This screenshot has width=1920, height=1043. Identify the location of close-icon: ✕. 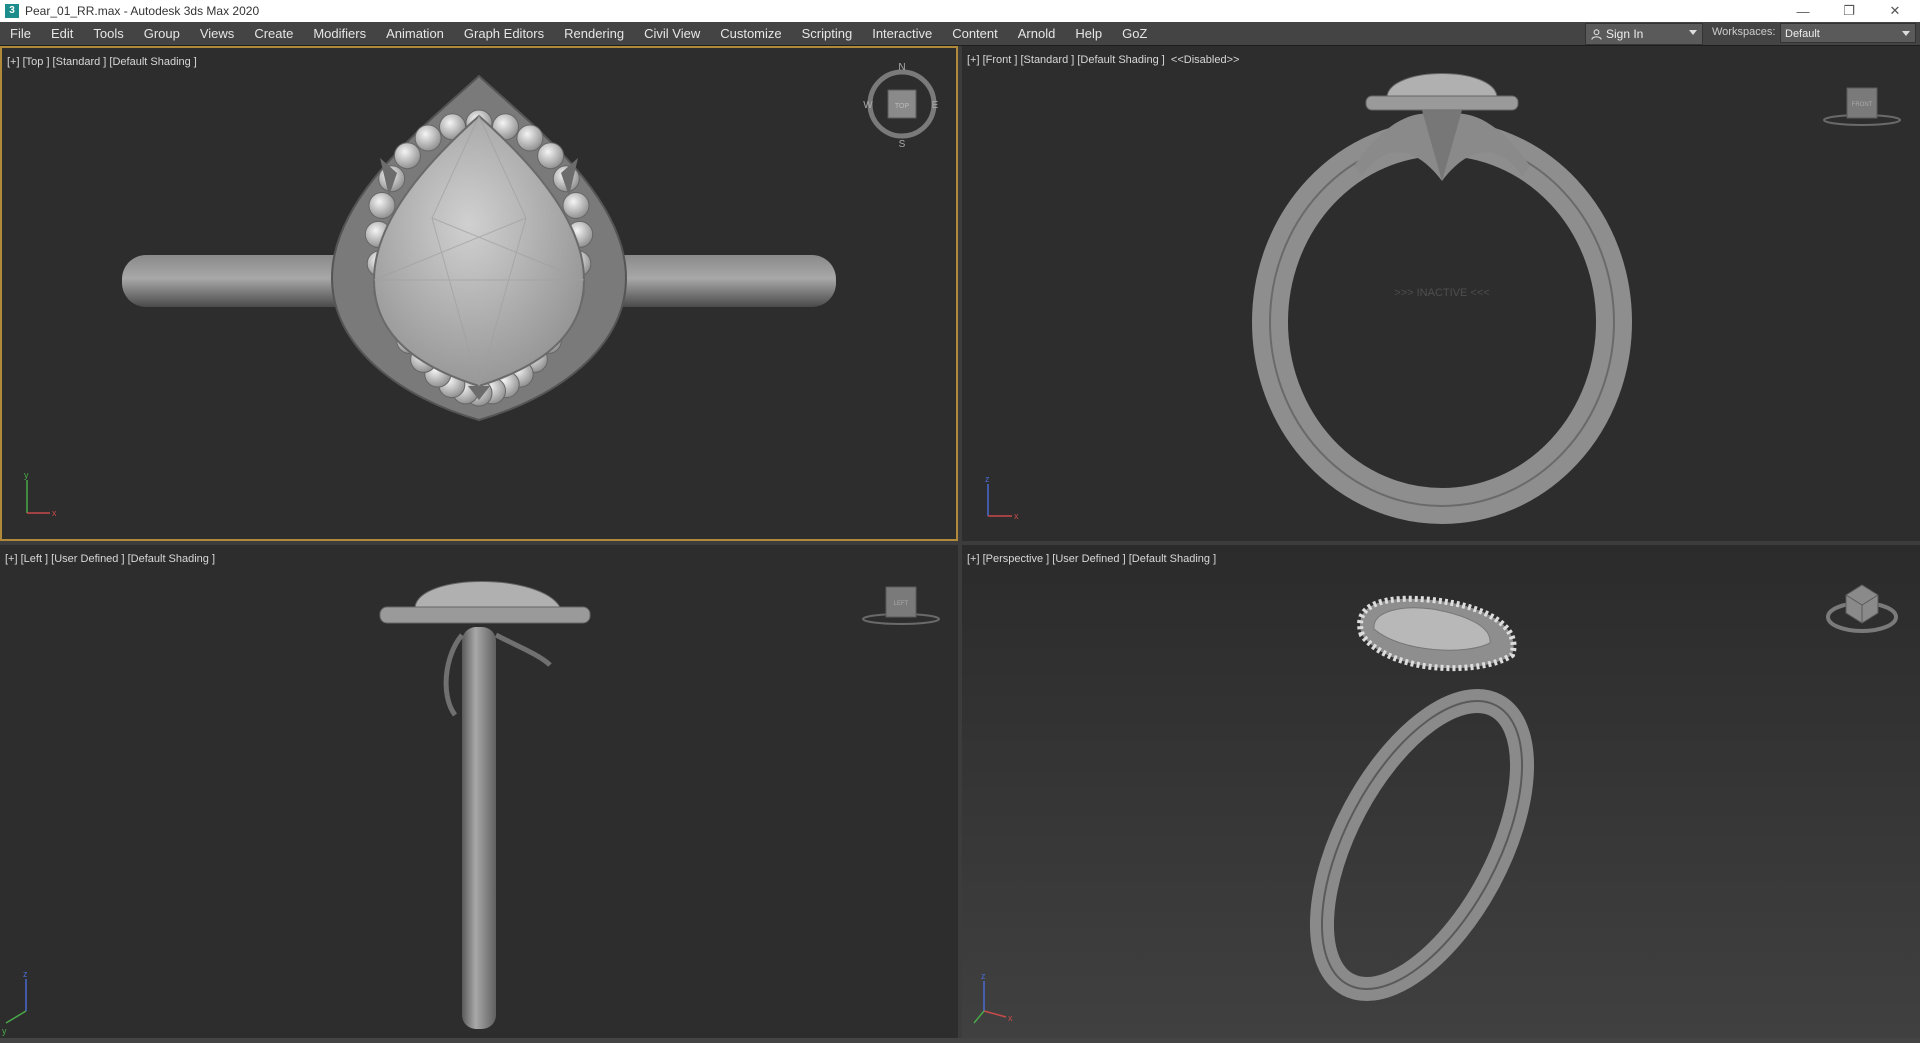
(1895, 11).